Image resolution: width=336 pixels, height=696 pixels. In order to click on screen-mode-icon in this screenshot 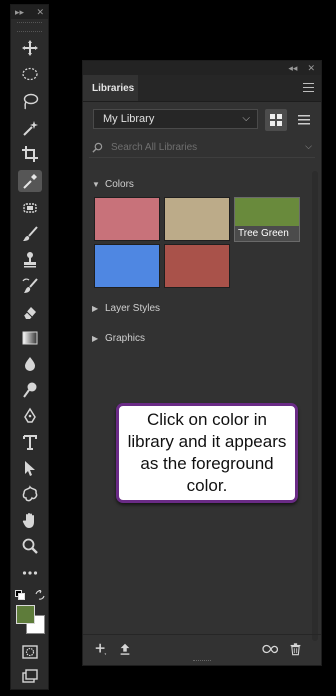, I will do `click(30, 676)`.